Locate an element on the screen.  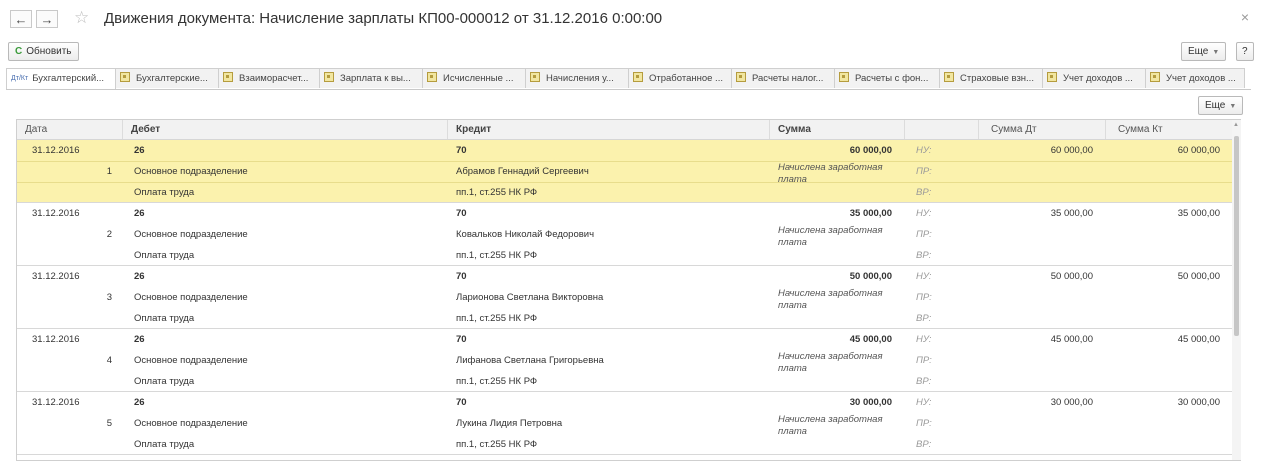
table-more-button: Еще ▼ is located at coordinates (1221, 105).